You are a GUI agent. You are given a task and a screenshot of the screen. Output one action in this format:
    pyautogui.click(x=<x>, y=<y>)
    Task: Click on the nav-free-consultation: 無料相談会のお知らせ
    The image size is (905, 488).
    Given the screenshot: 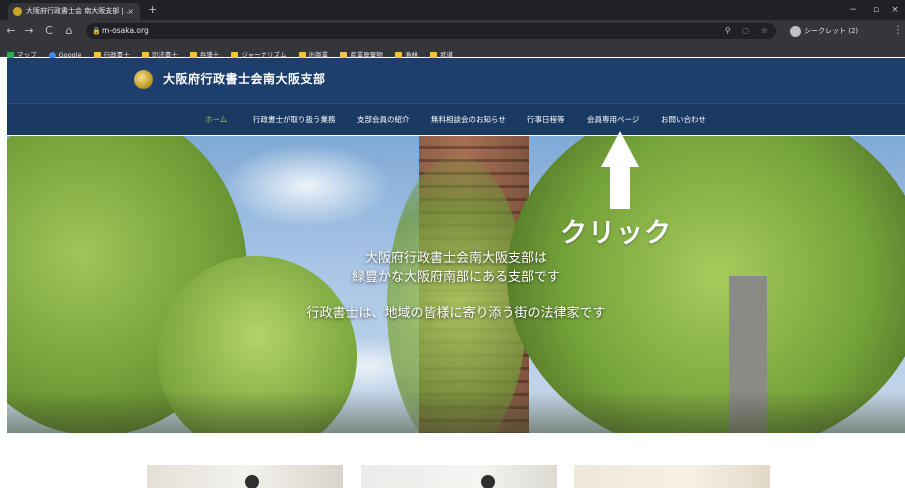 What is the action you would take?
    pyautogui.click(x=468, y=120)
    